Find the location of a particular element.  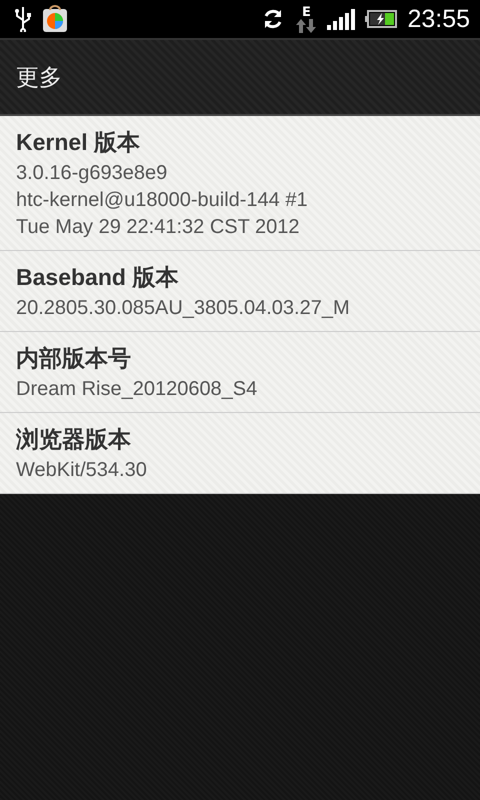

usb-icon is located at coordinates (23, 19).